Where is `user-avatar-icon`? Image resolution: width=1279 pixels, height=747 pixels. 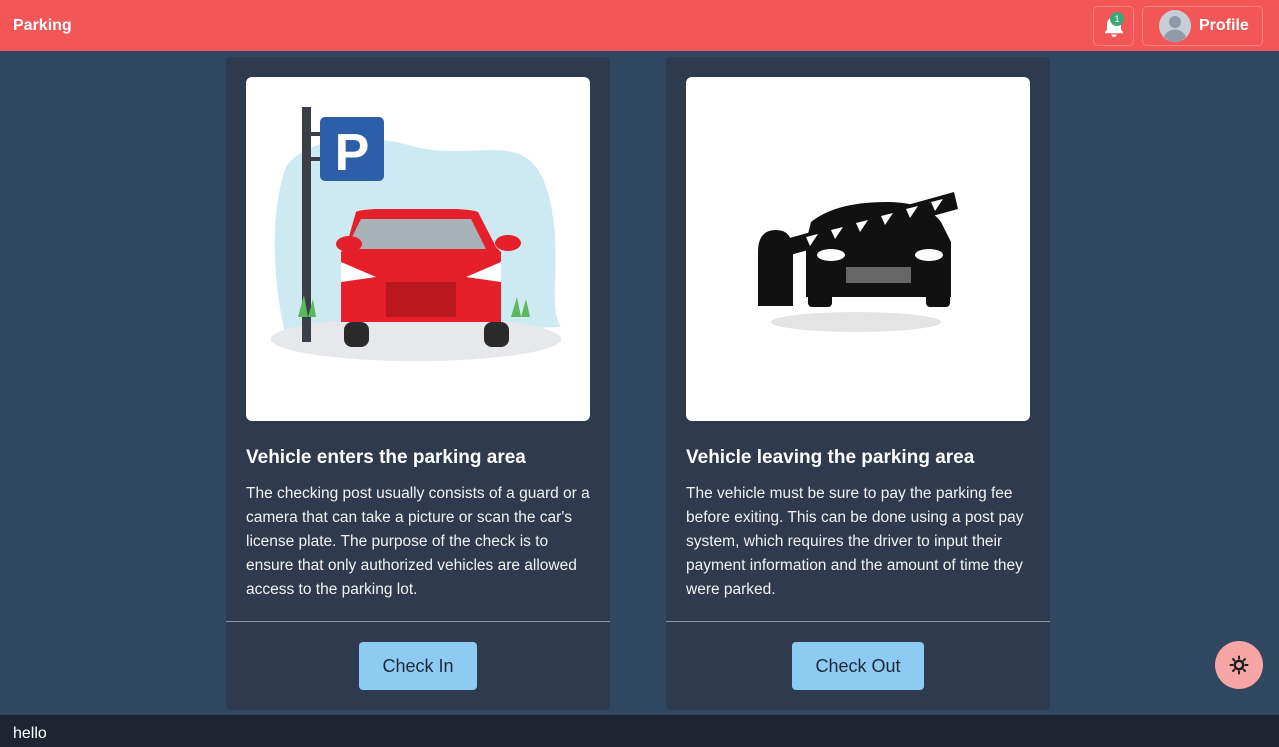
user-avatar-icon is located at coordinates (1175, 25).